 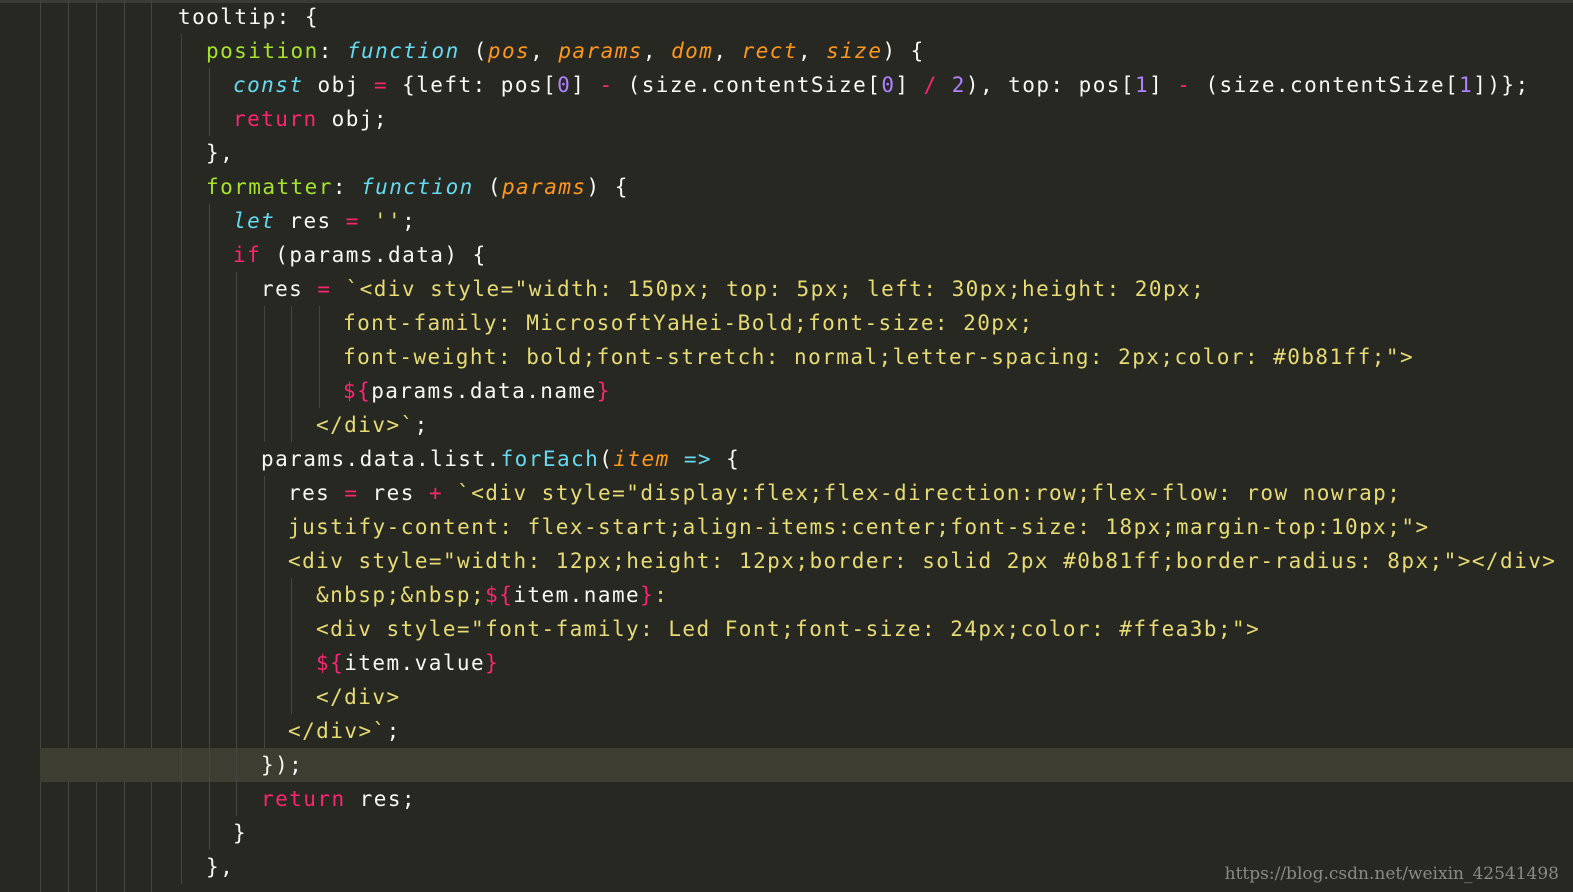 I want to click on code-line: </div>, so click(x=358, y=697).